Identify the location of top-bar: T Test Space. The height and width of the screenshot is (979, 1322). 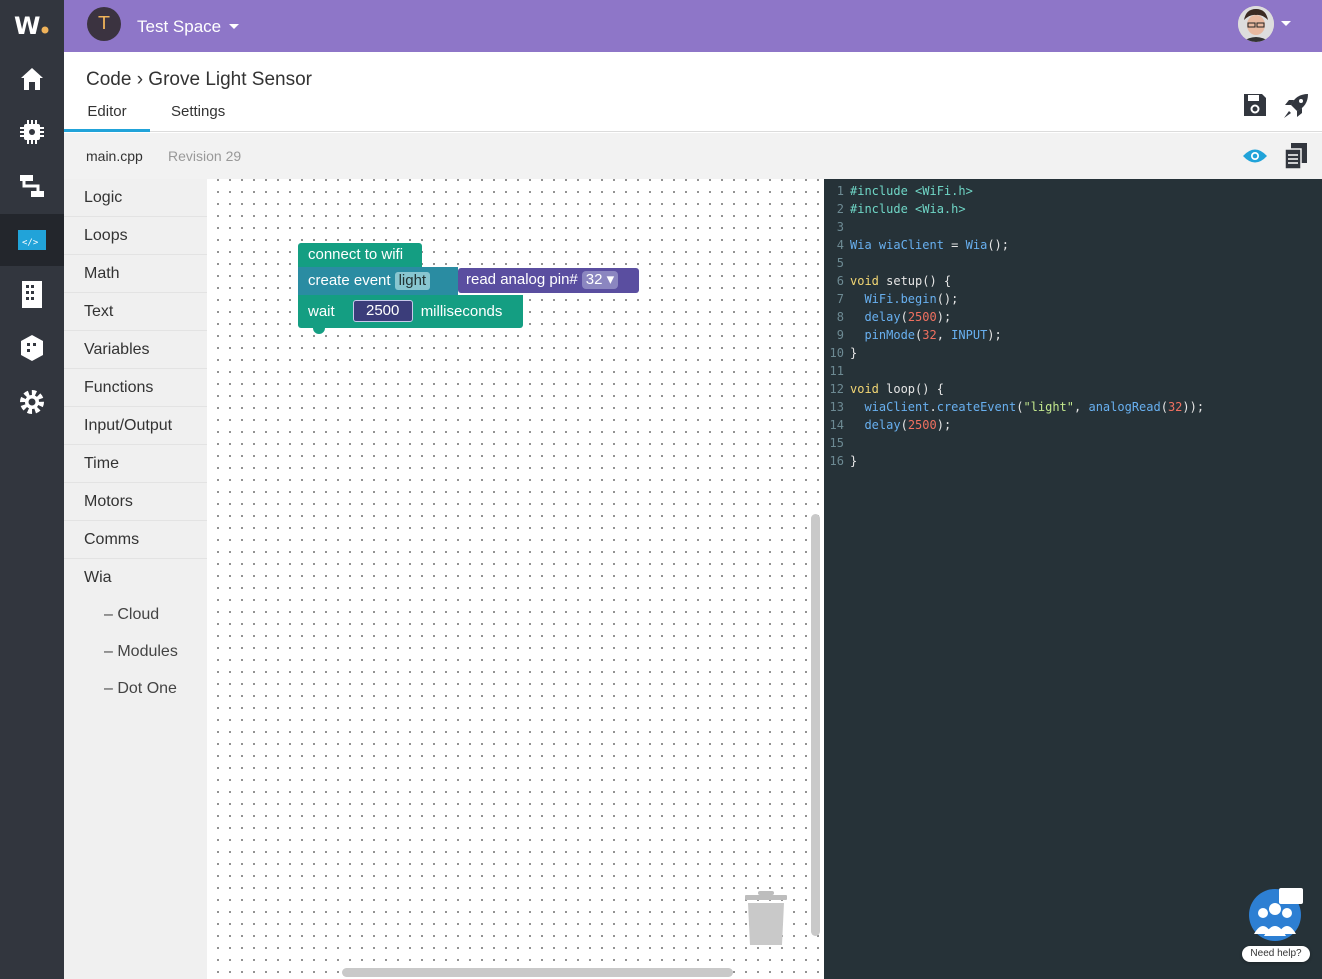
(693, 26).